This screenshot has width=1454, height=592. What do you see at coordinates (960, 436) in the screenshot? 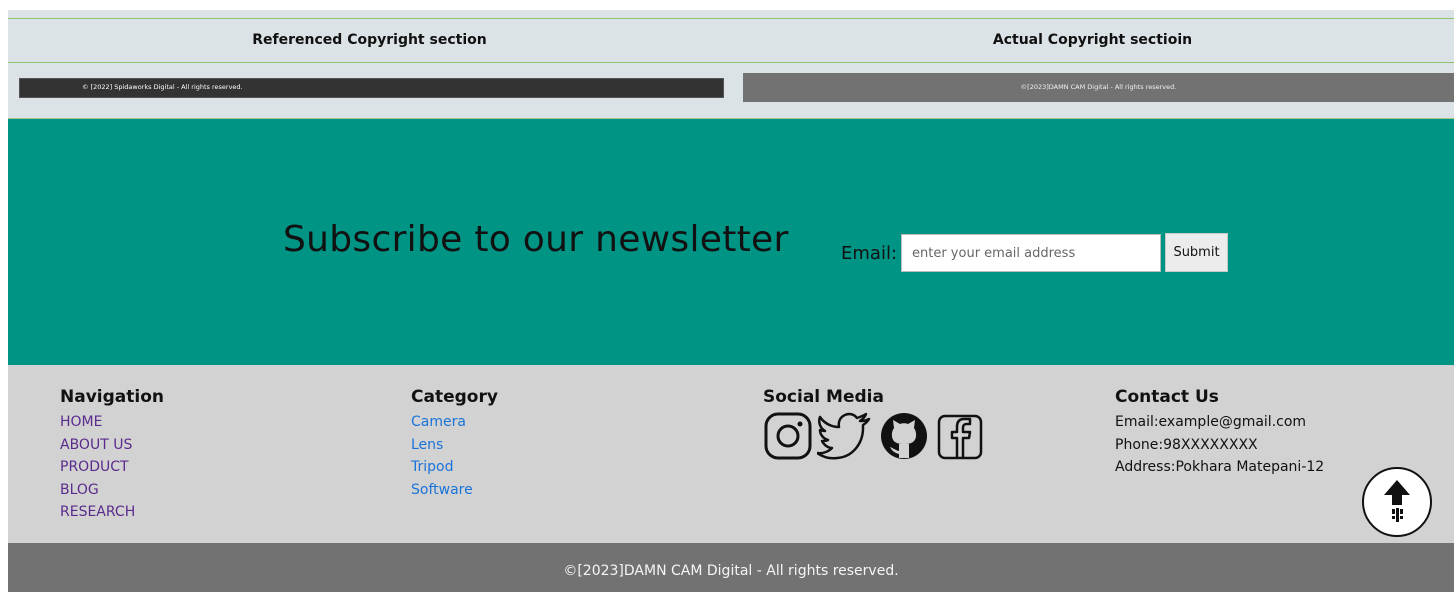
I see `facebook-icon` at bounding box center [960, 436].